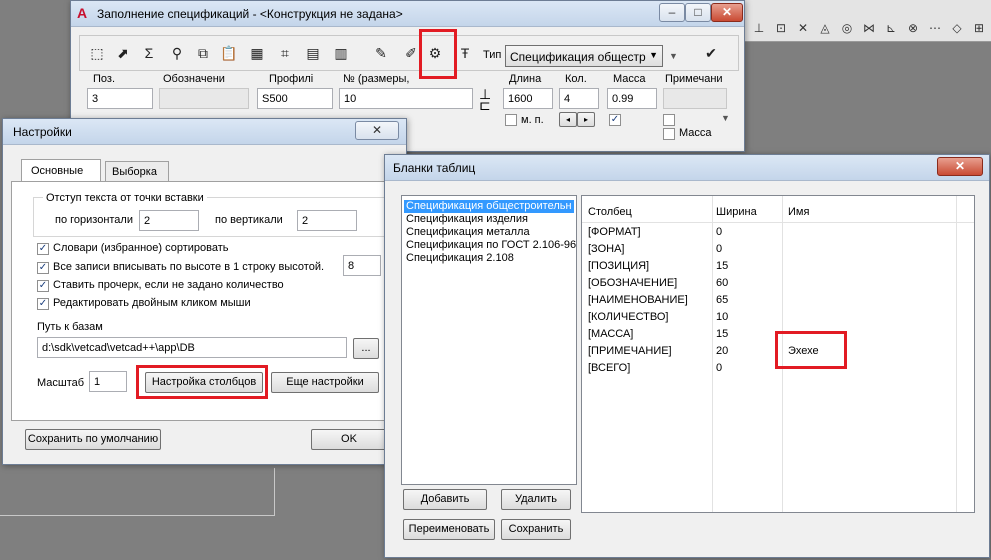 This screenshot has width=991, height=560. Describe the element at coordinates (381, 53) in the screenshot. I see `pencil-icon: ✎` at that location.